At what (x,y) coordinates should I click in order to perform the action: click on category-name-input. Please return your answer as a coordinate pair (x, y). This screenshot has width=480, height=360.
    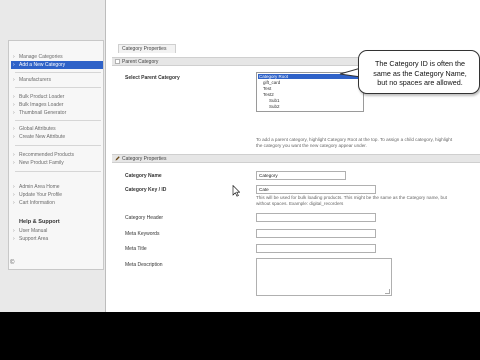
    Looking at the image, I should click on (301, 175).